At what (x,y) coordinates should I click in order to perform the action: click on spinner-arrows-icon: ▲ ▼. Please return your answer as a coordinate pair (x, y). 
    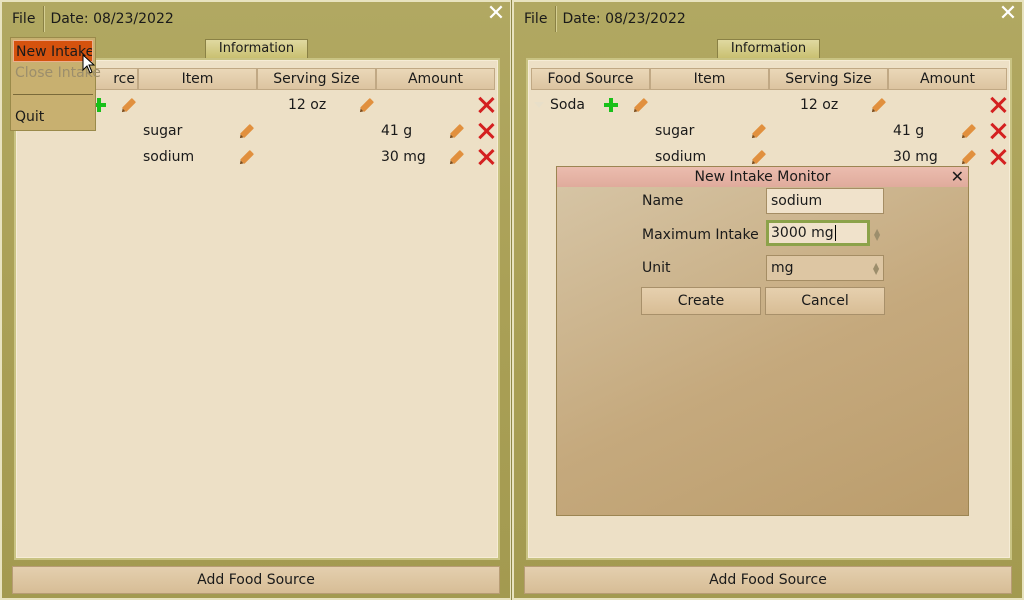
    Looking at the image, I should click on (877, 235).